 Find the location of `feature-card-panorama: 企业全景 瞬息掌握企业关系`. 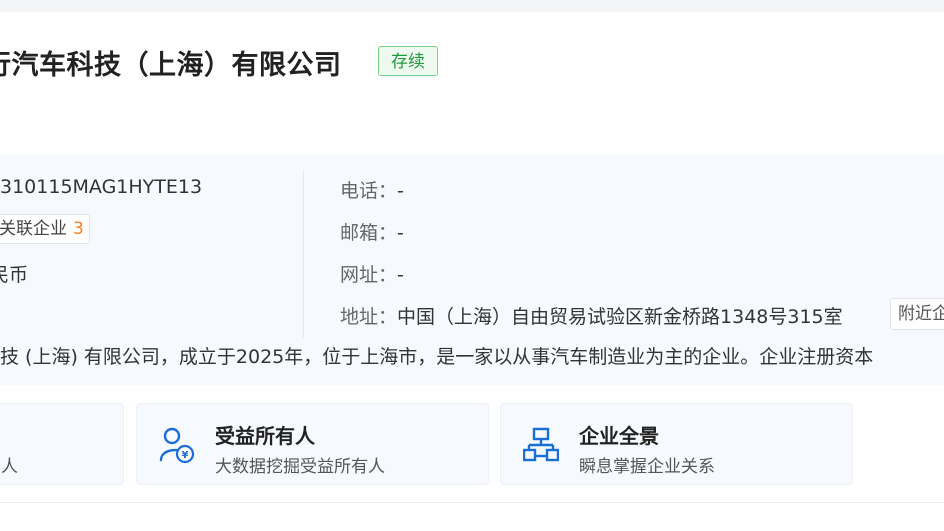

feature-card-panorama: 企业全景 瞬息掌握企业关系 is located at coordinates (676, 444).